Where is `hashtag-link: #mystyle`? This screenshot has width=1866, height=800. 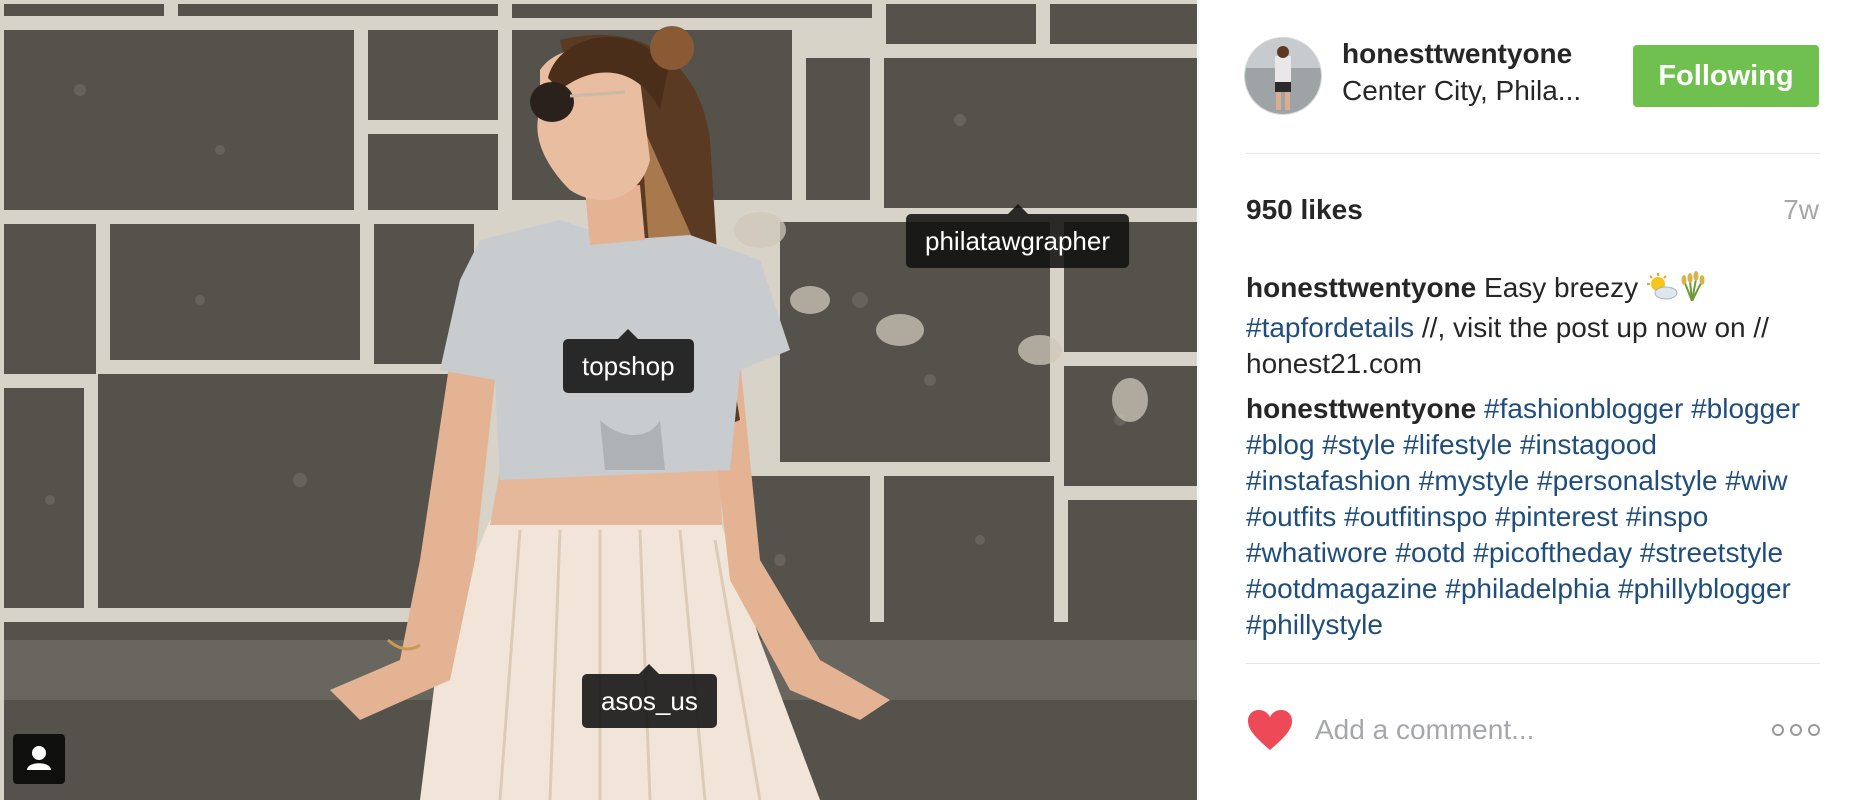
hashtag-link: #mystyle is located at coordinates (1474, 480).